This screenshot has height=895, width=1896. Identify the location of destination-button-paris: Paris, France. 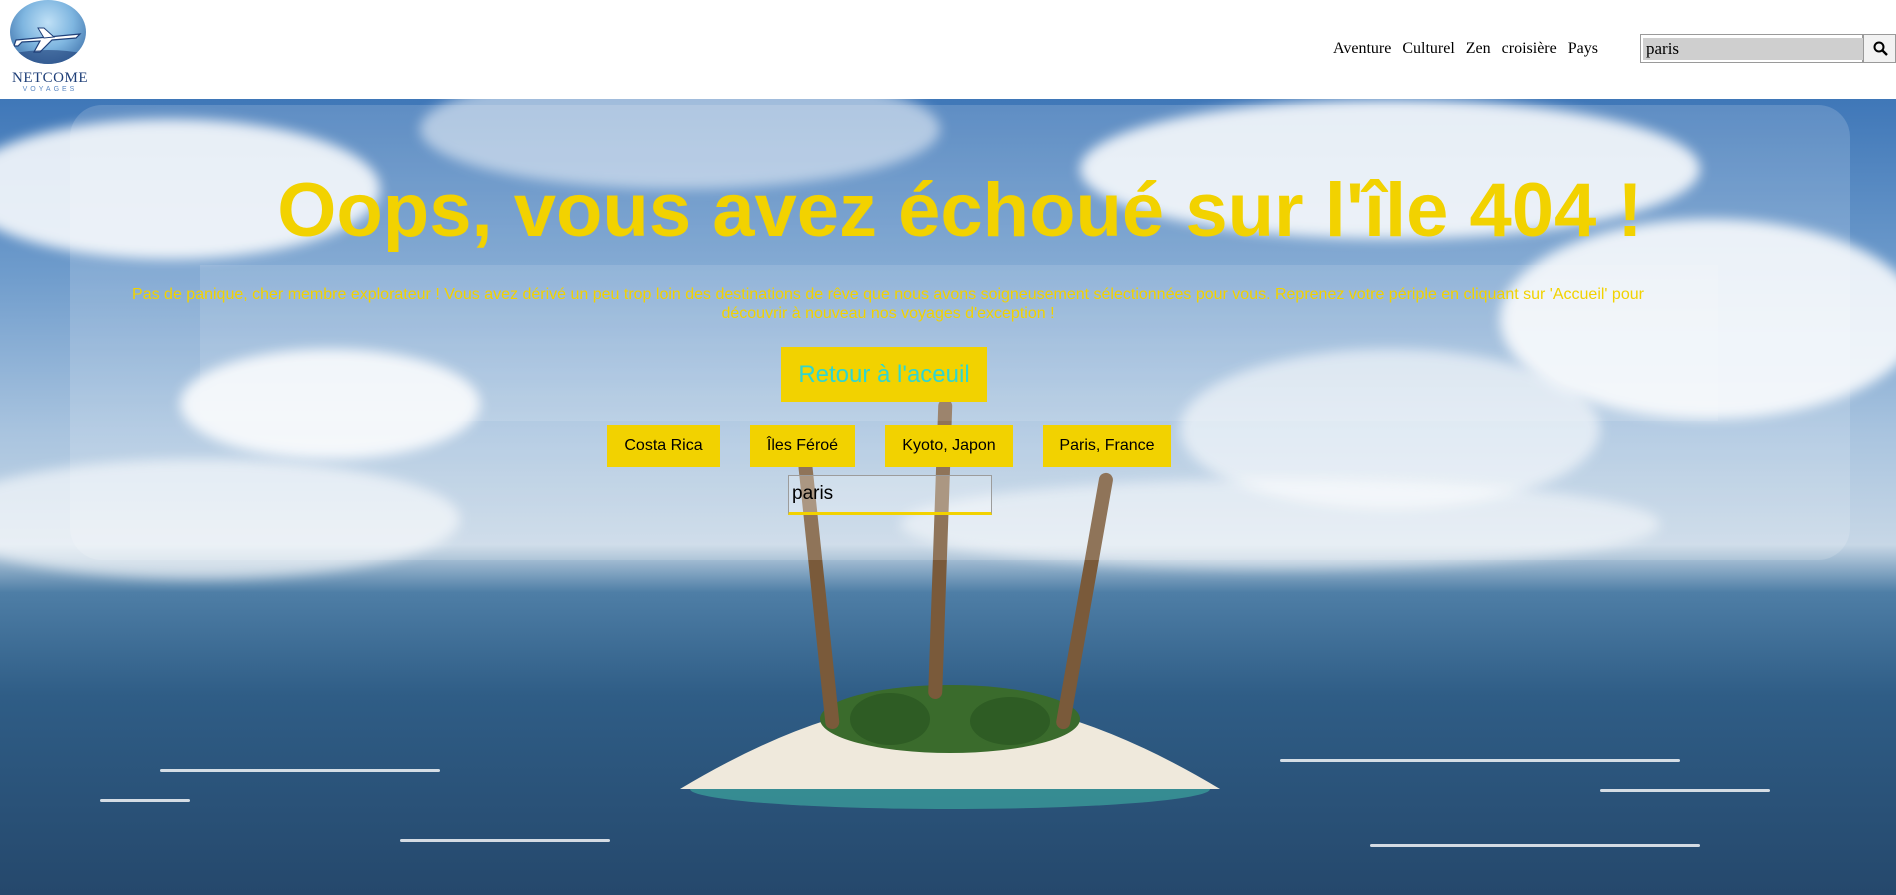
(1107, 446).